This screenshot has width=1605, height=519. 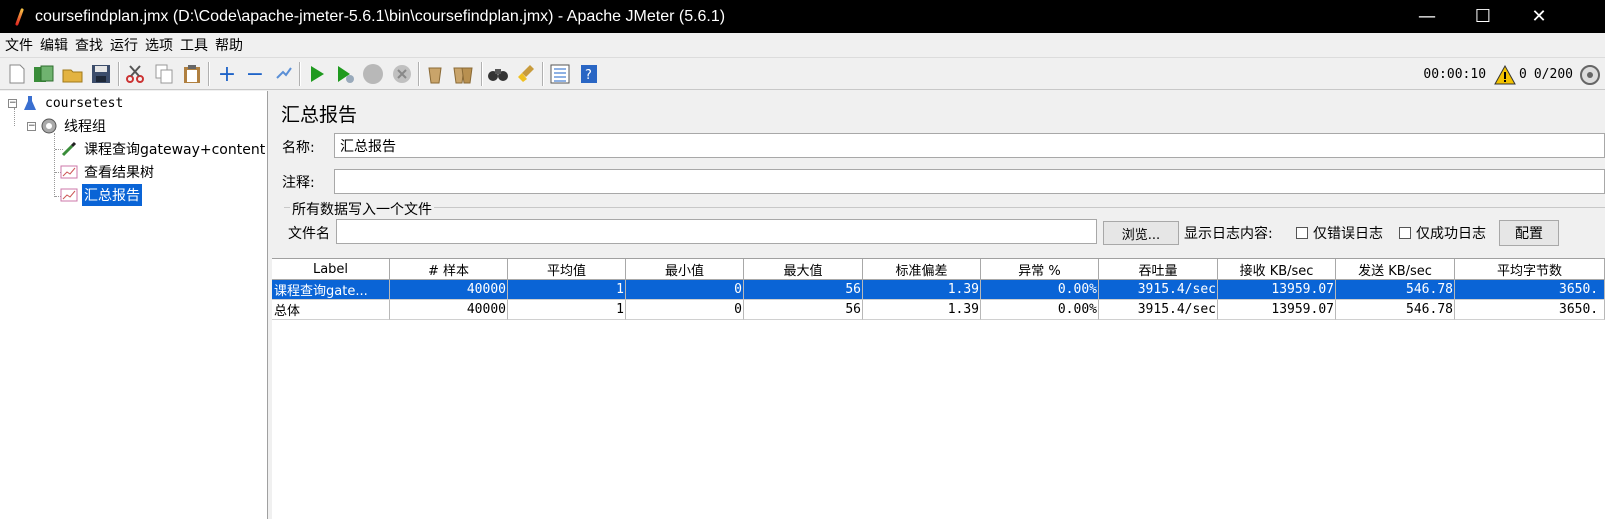 What do you see at coordinates (229, 45) in the screenshot?
I see `menu-help: 帮助` at bounding box center [229, 45].